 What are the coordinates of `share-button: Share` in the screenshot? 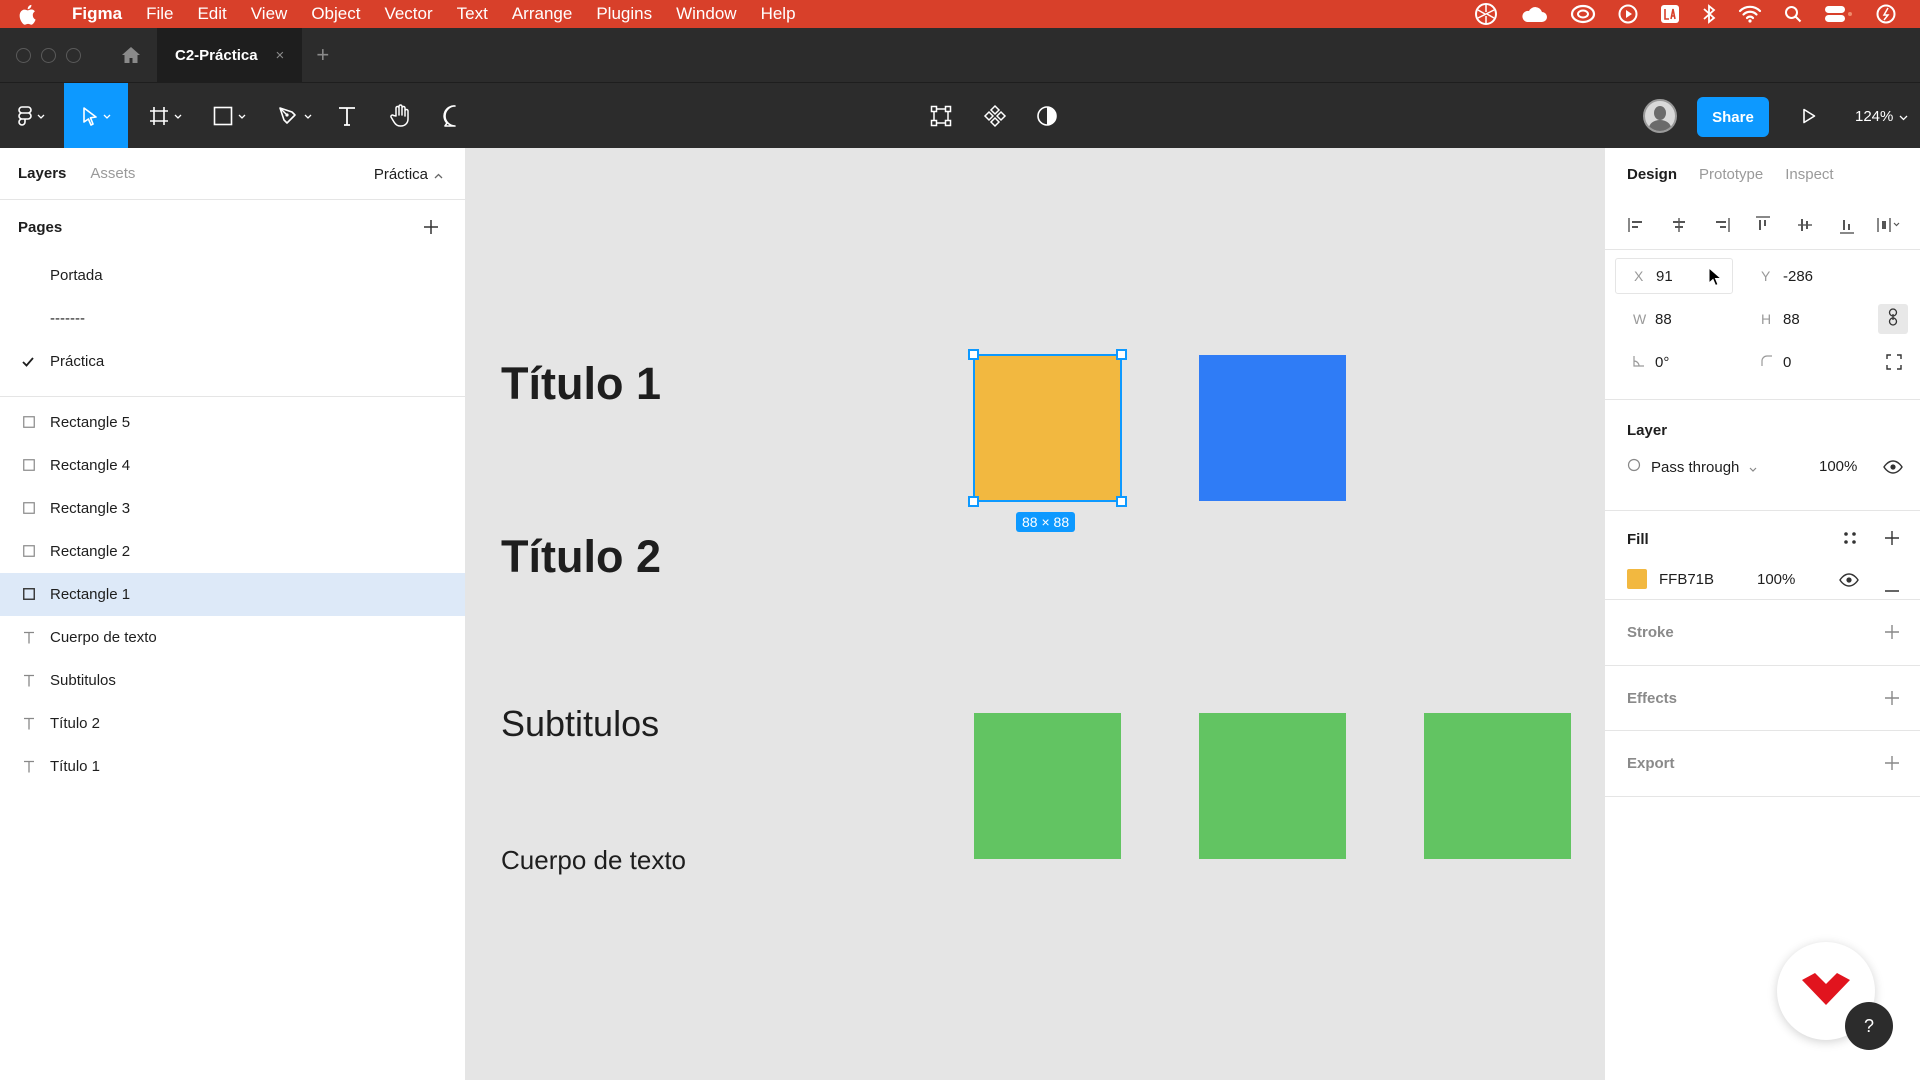 It's located at (1733, 117).